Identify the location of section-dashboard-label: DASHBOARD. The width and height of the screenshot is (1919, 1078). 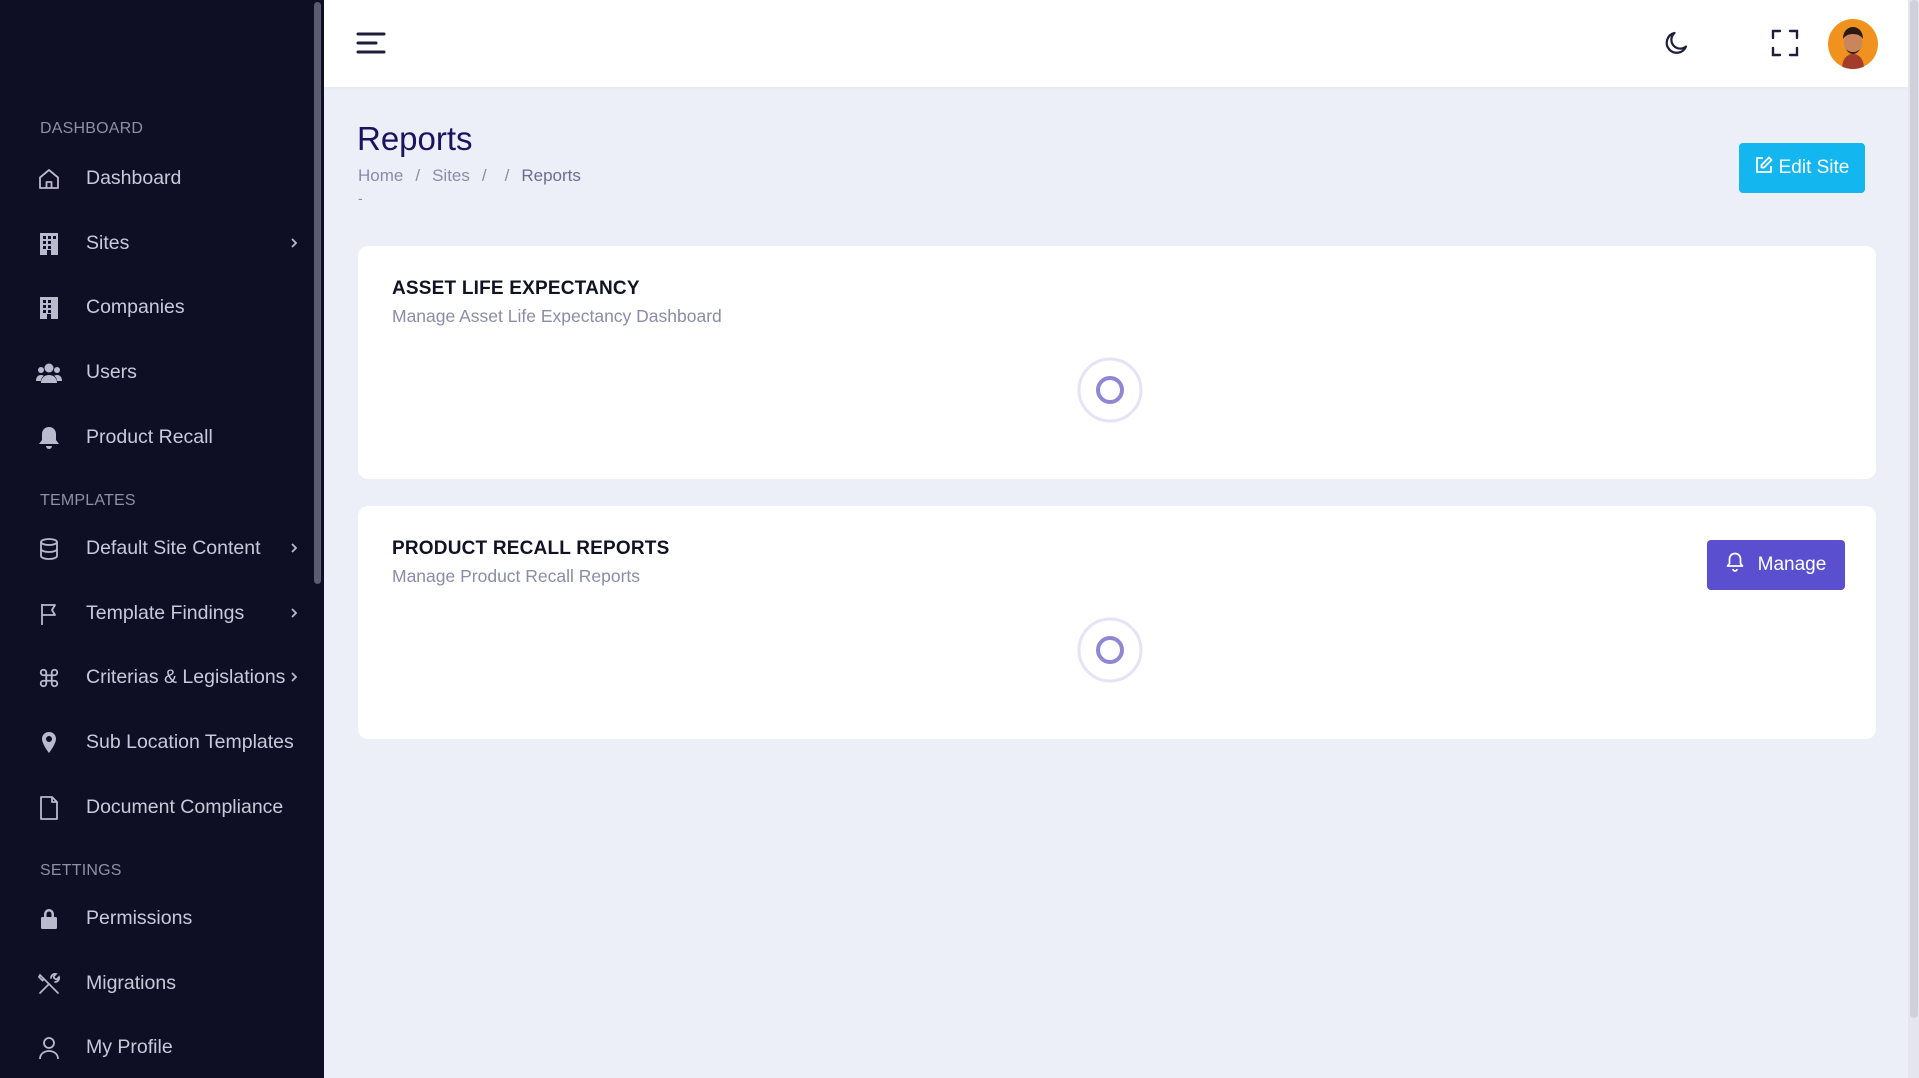
(92, 128).